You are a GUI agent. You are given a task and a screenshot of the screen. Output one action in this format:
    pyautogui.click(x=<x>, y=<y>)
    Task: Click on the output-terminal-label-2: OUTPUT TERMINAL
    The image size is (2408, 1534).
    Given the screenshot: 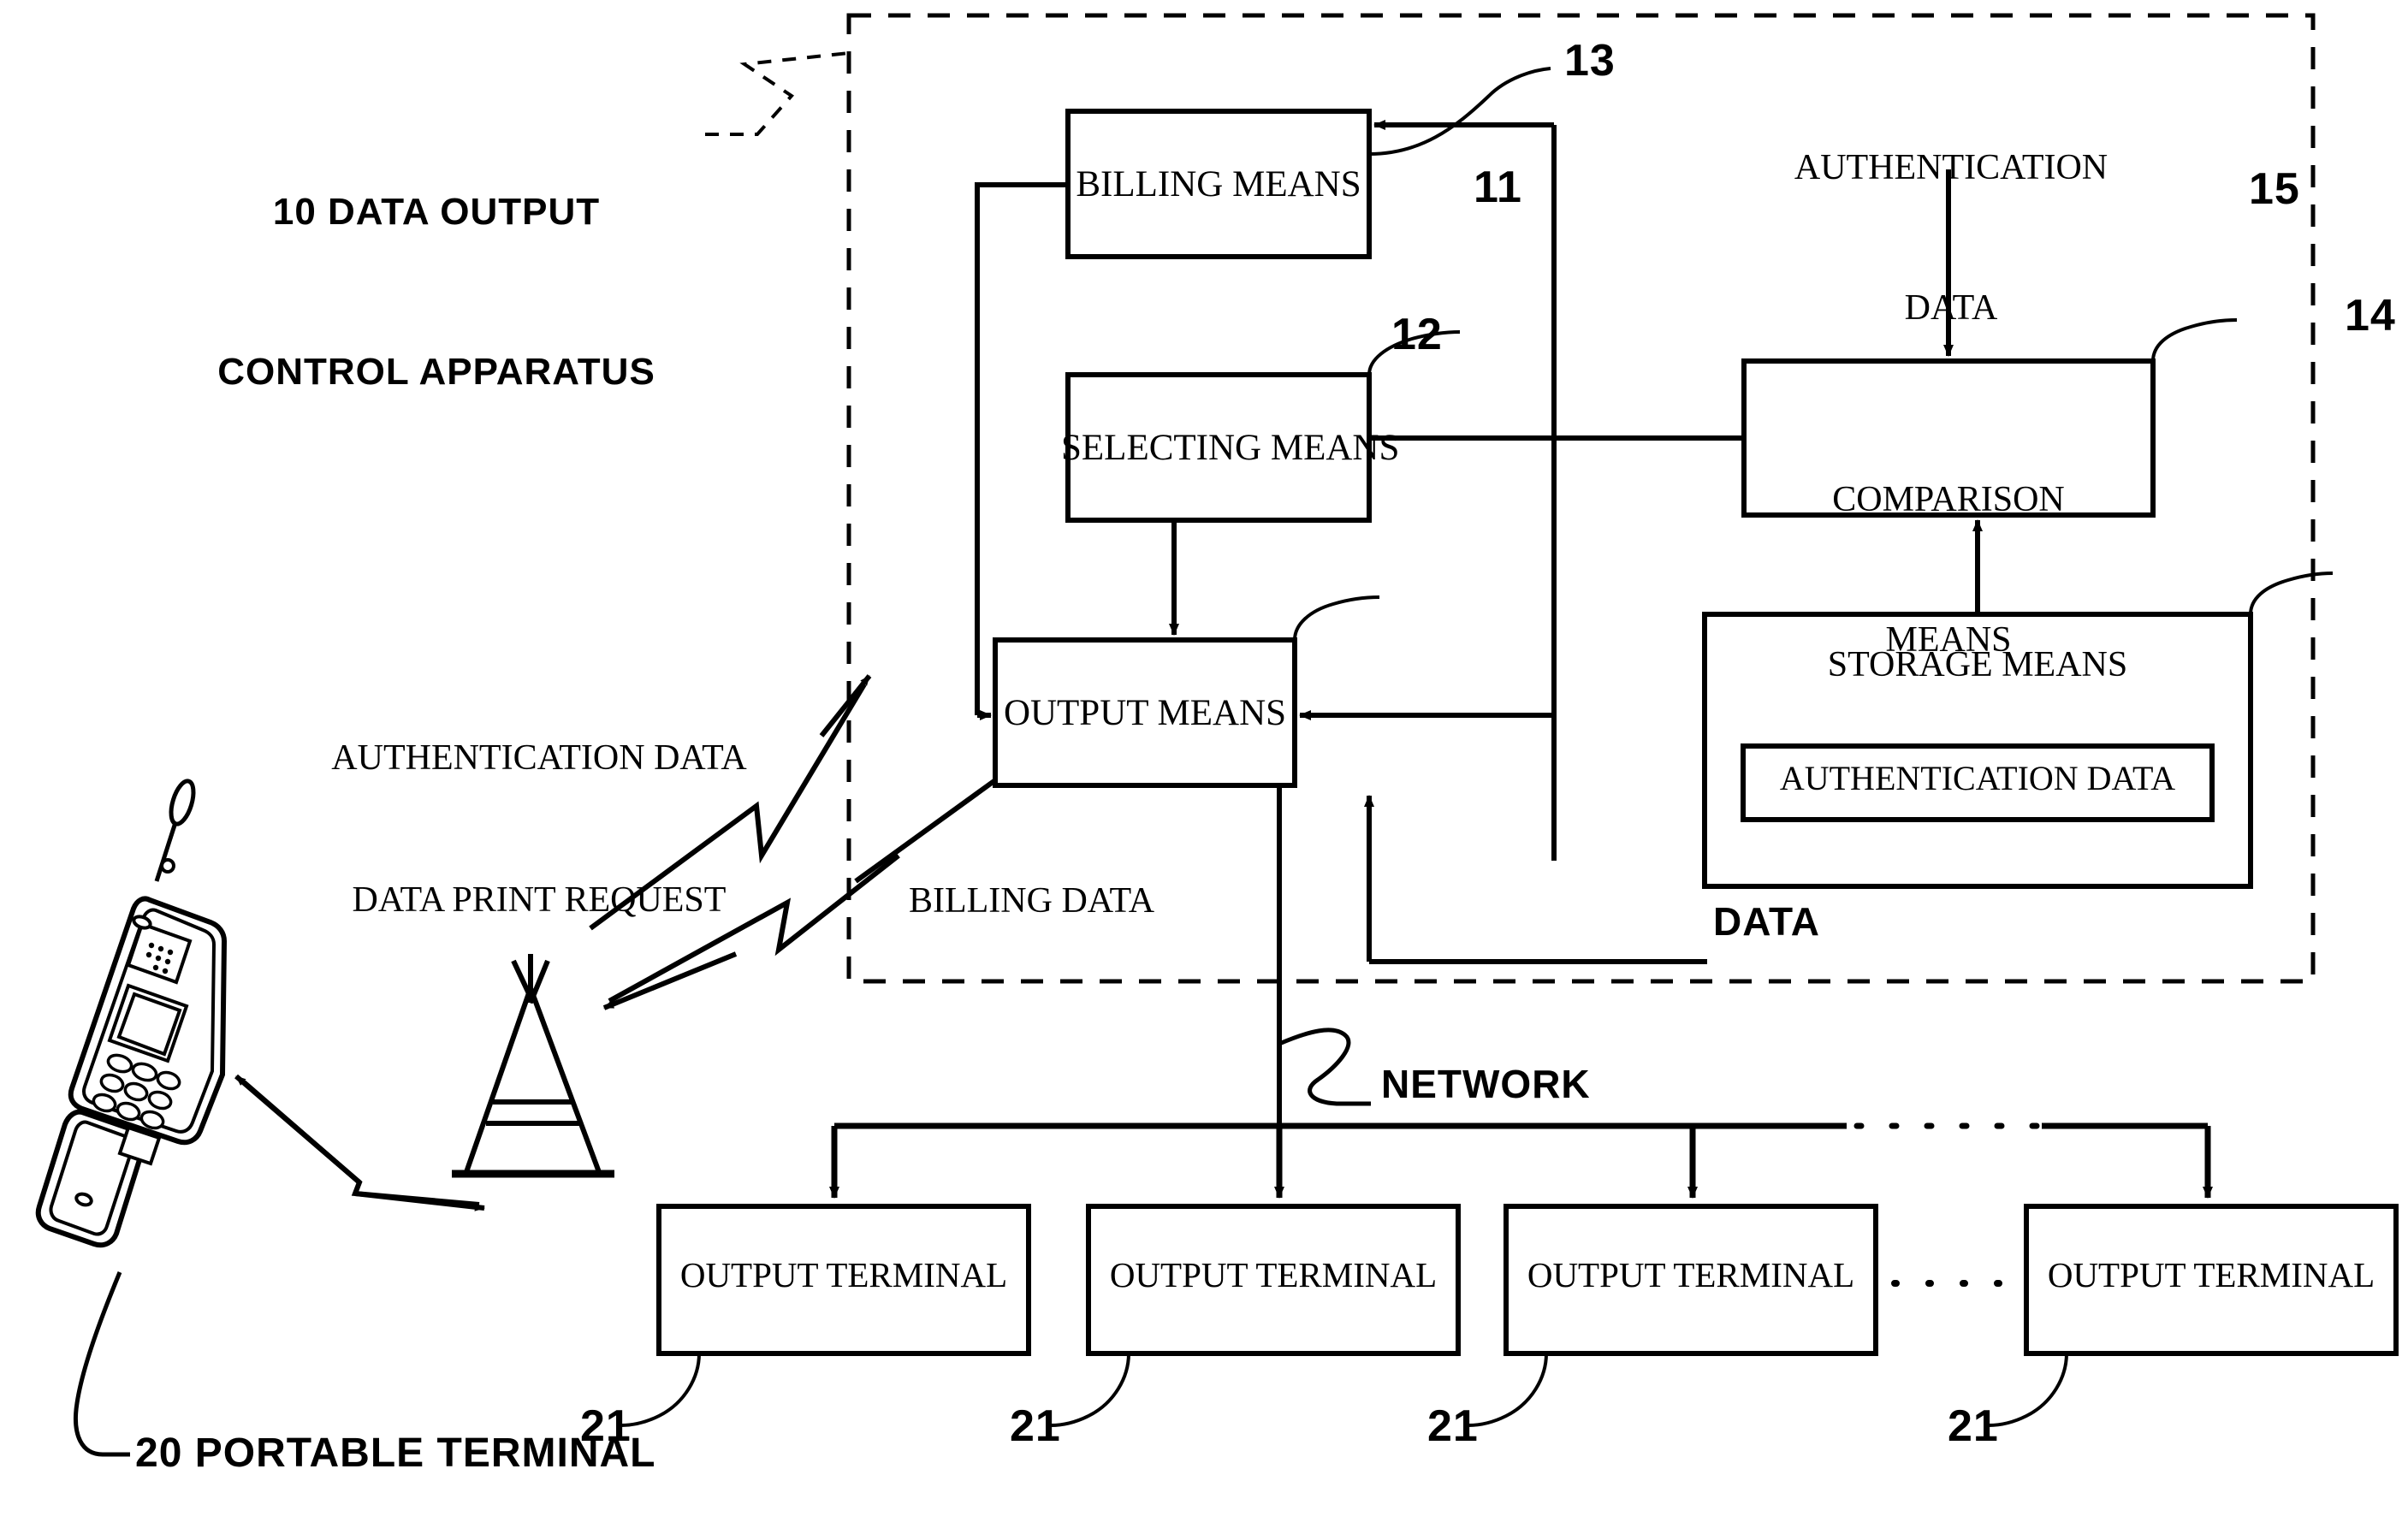 What is the action you would take?
    pyautogui.click(x=1274, y=1274)
    